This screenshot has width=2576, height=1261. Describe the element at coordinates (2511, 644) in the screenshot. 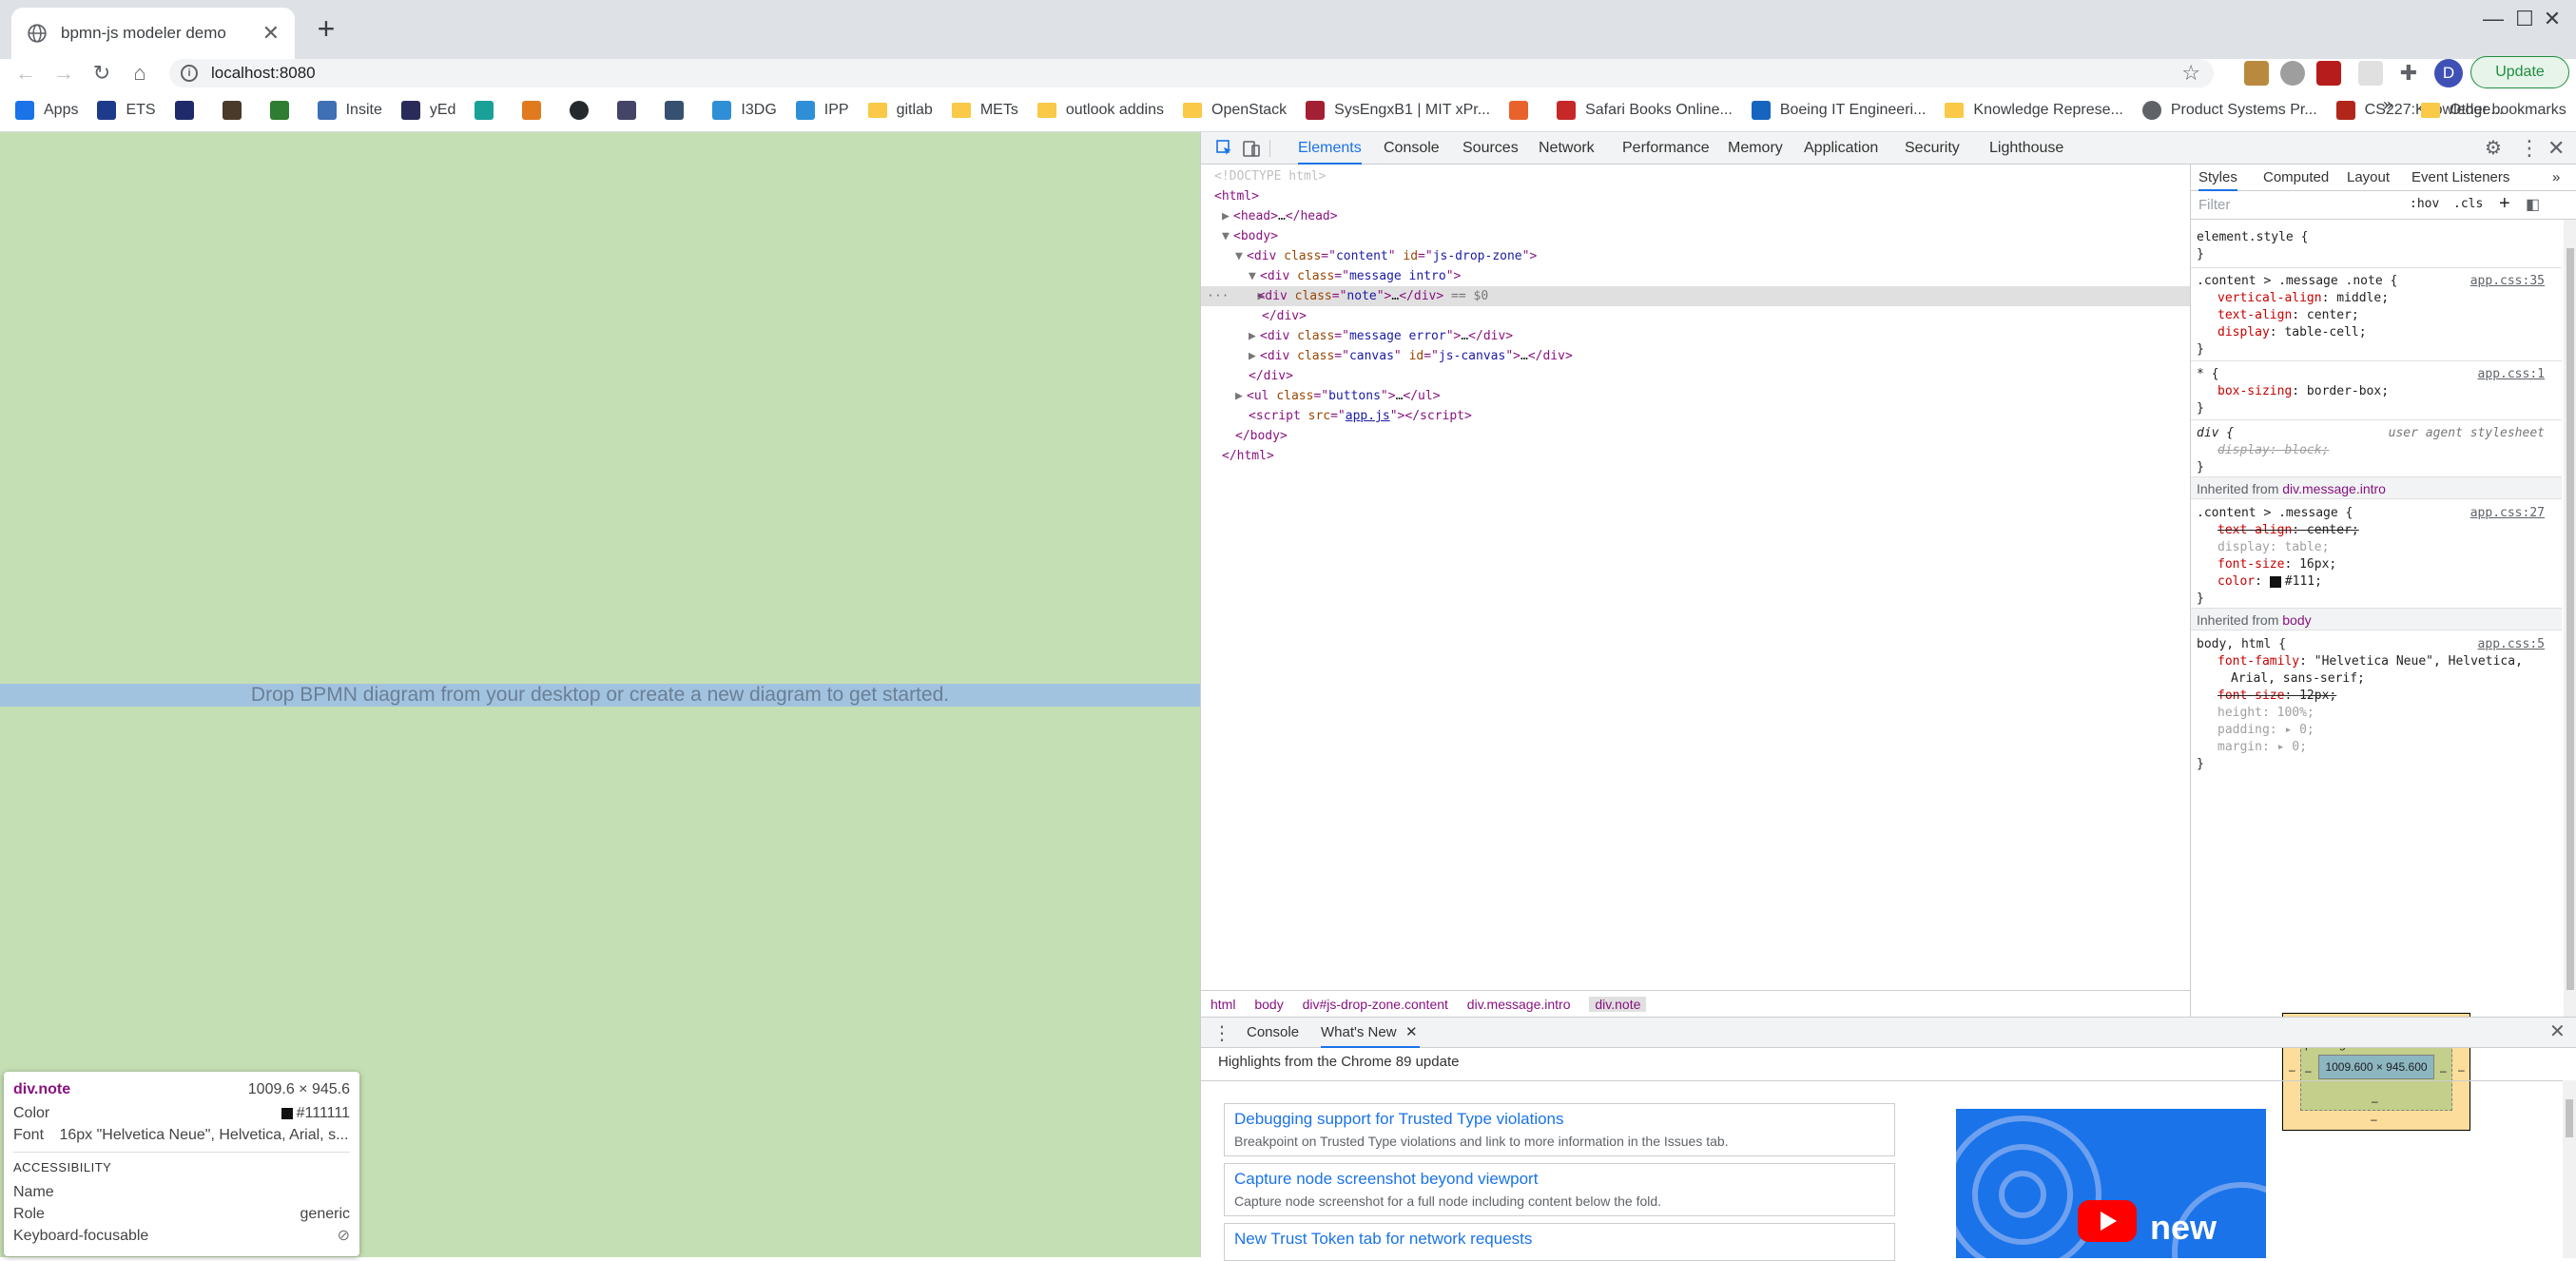

I see `source-link: app.css:5` at that location.